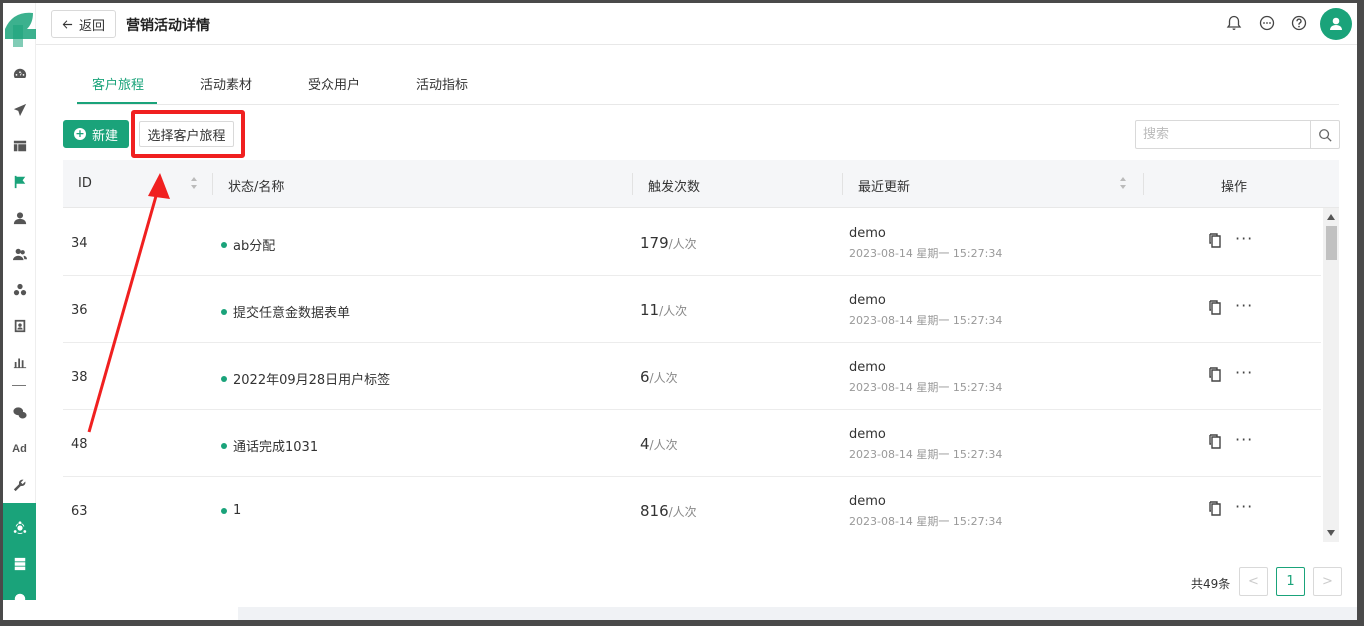 The height and width of the screenshot is (626, 1364). What do you see at coordinates (654, 243) in the screenshot?
I see `count-value: 179` at bounding box center [654, 243].